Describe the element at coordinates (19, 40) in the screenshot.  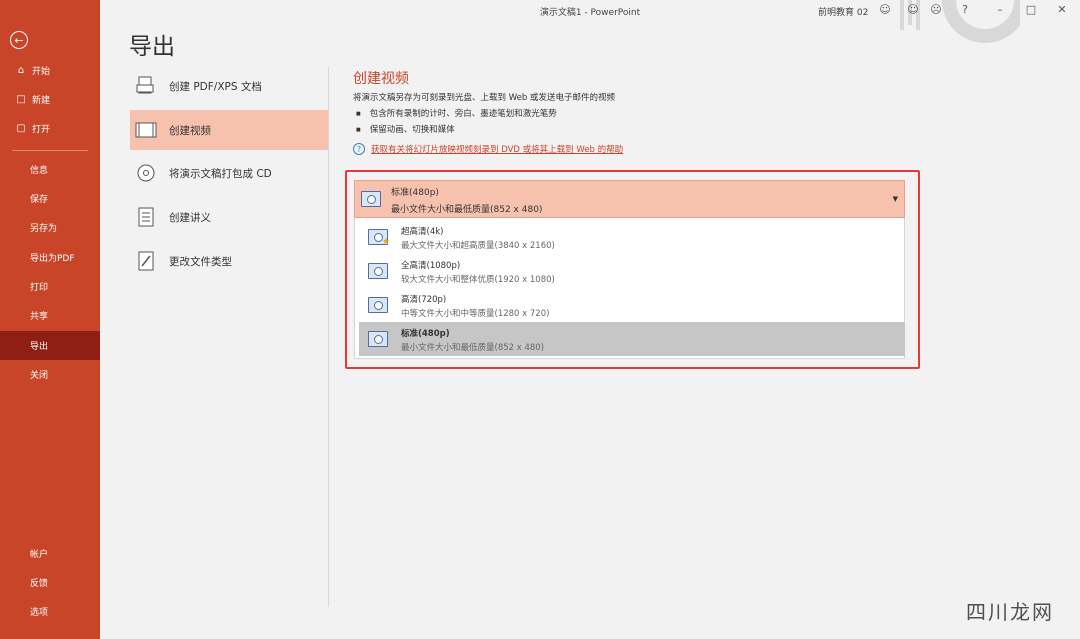
I see `back-arrow-icon: ←` at that location.